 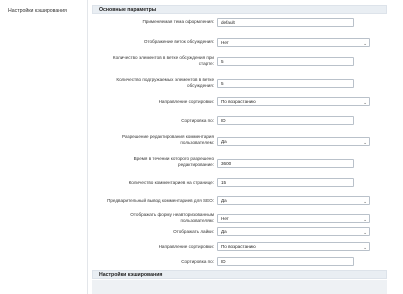 What do you see at coordinates (293, 141) in the screenshot?
I see `allow-edit-select: Да ⌄` at bounding box center [293, 141].